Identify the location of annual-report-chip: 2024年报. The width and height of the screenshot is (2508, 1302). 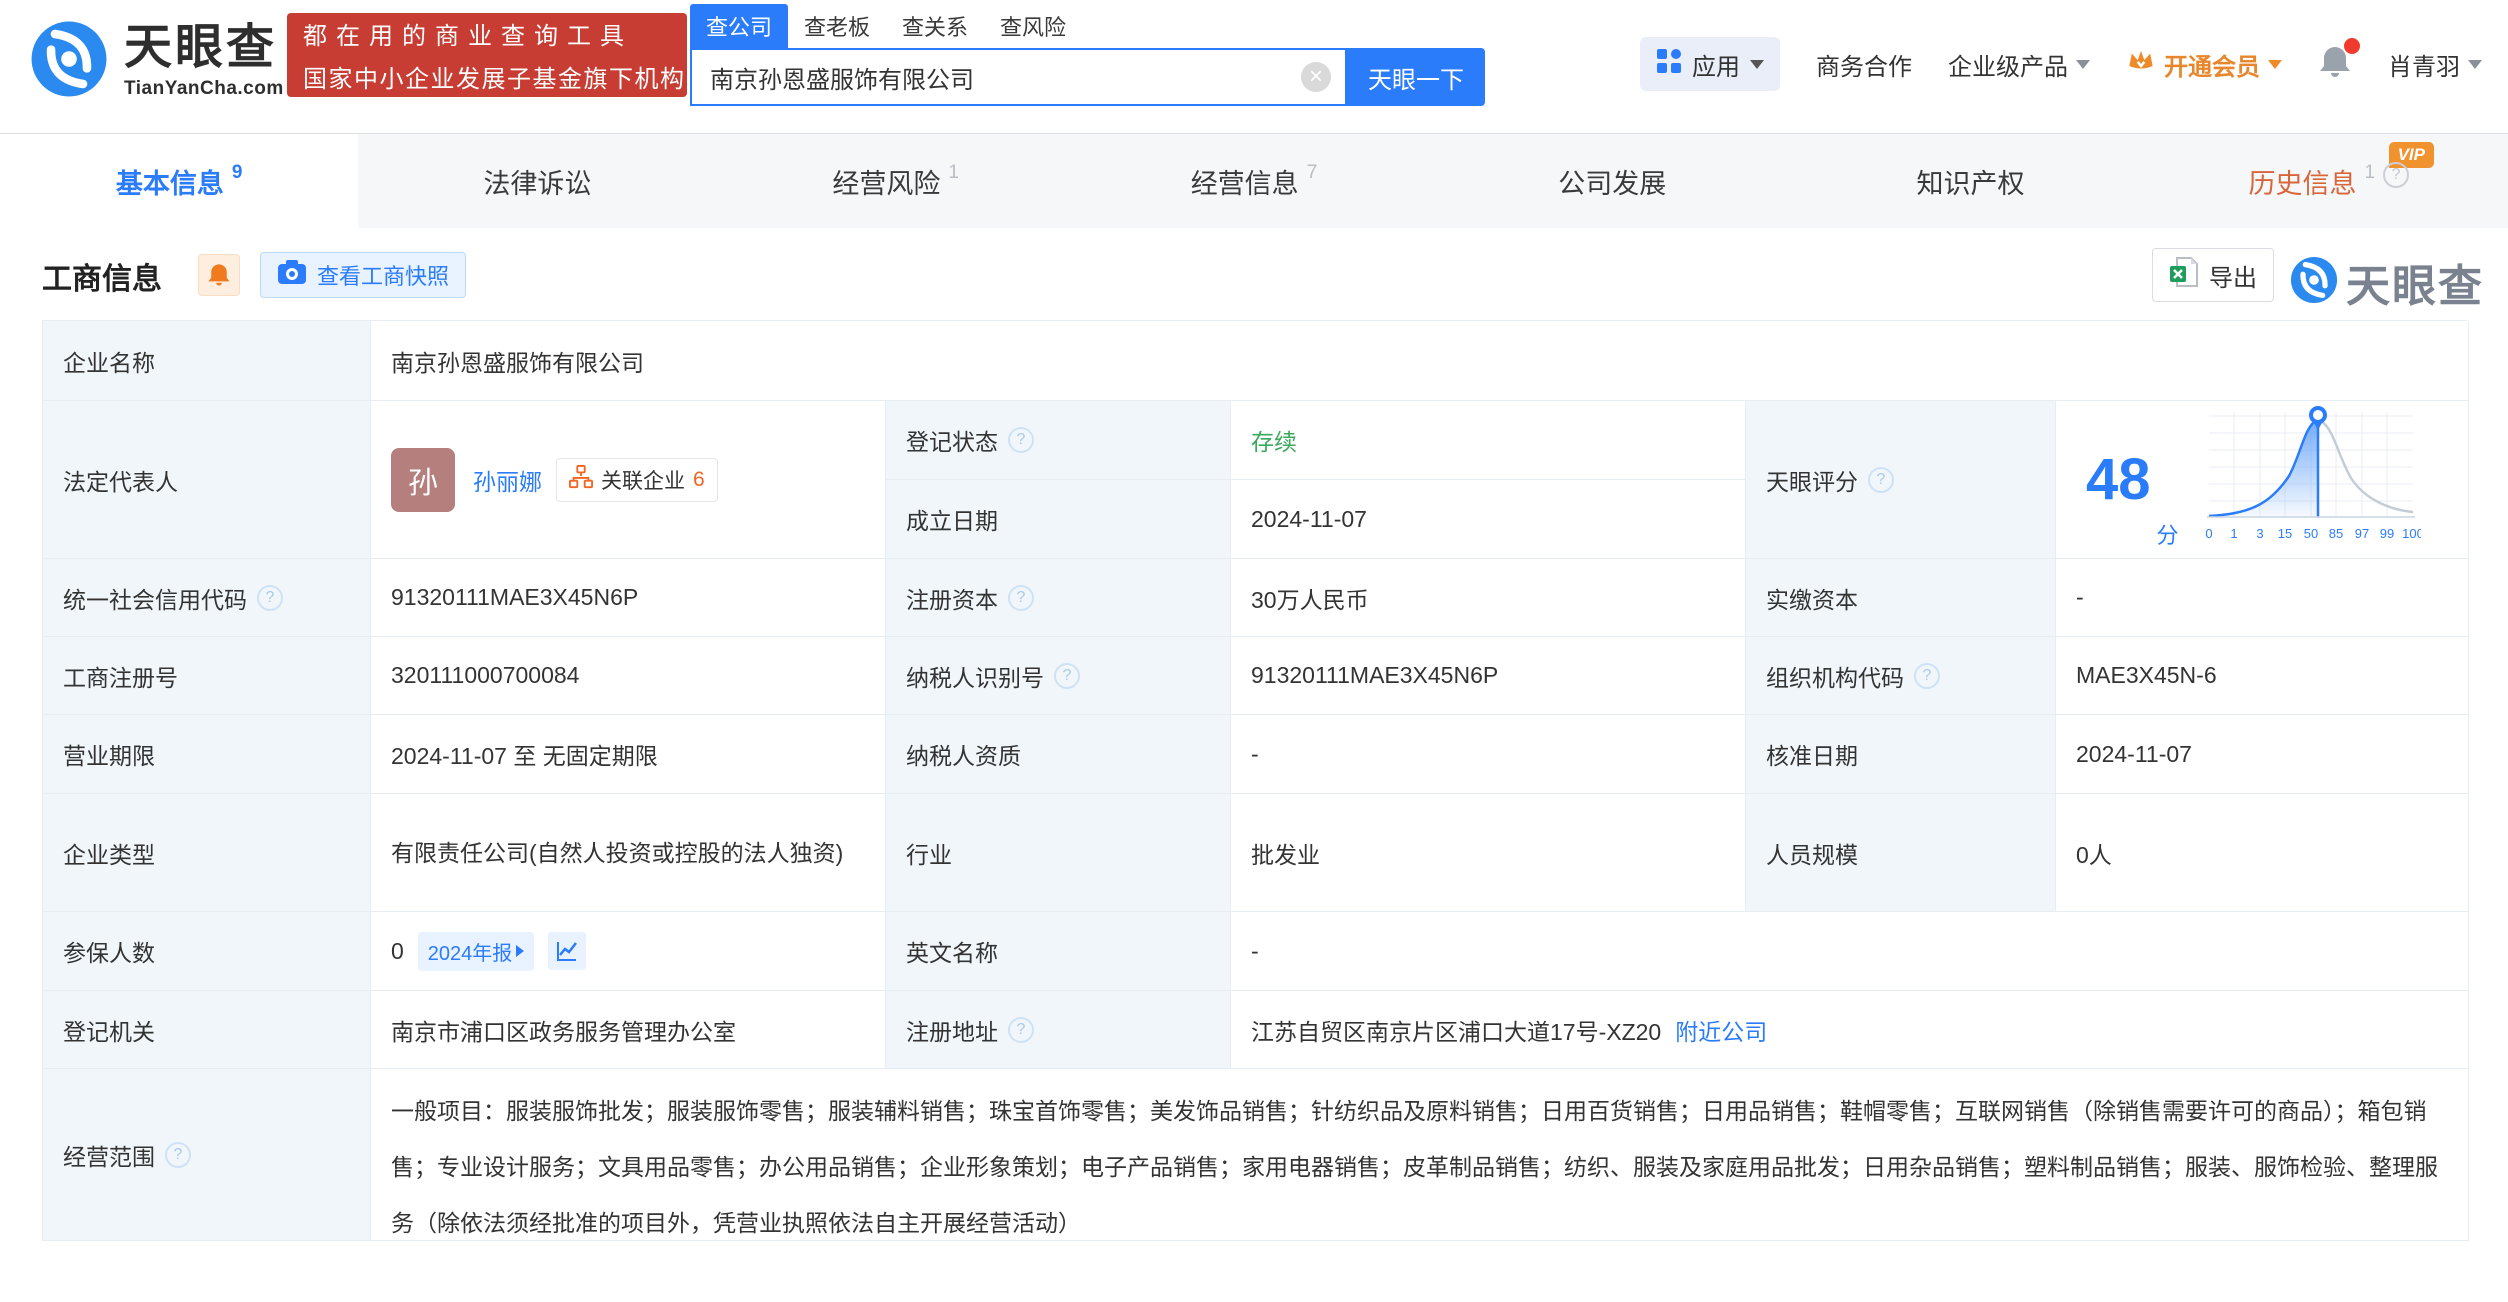
(476, 951).